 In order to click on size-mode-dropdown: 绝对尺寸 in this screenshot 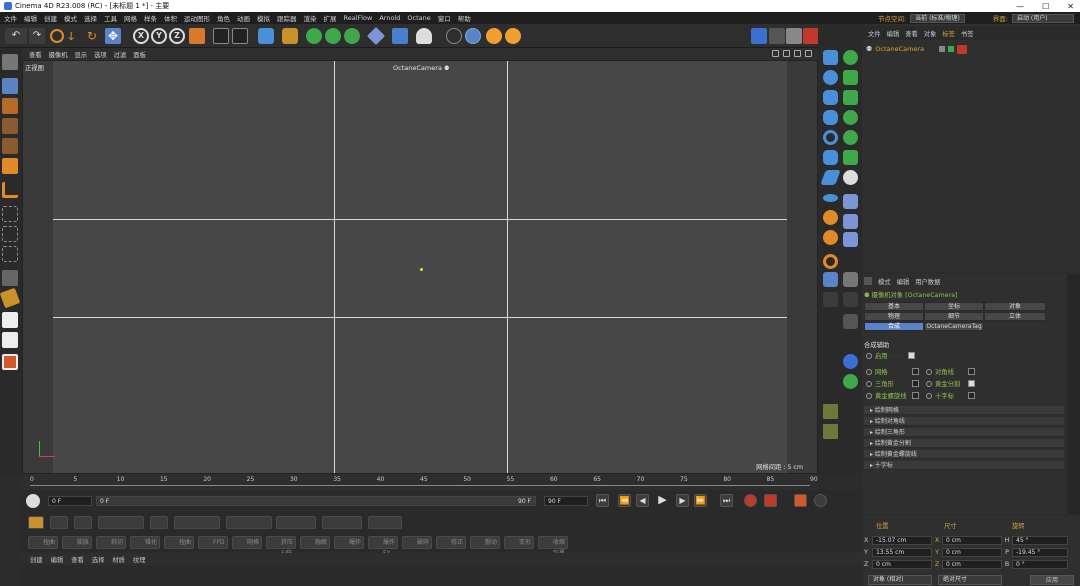, I will do `click(970, 580)`.